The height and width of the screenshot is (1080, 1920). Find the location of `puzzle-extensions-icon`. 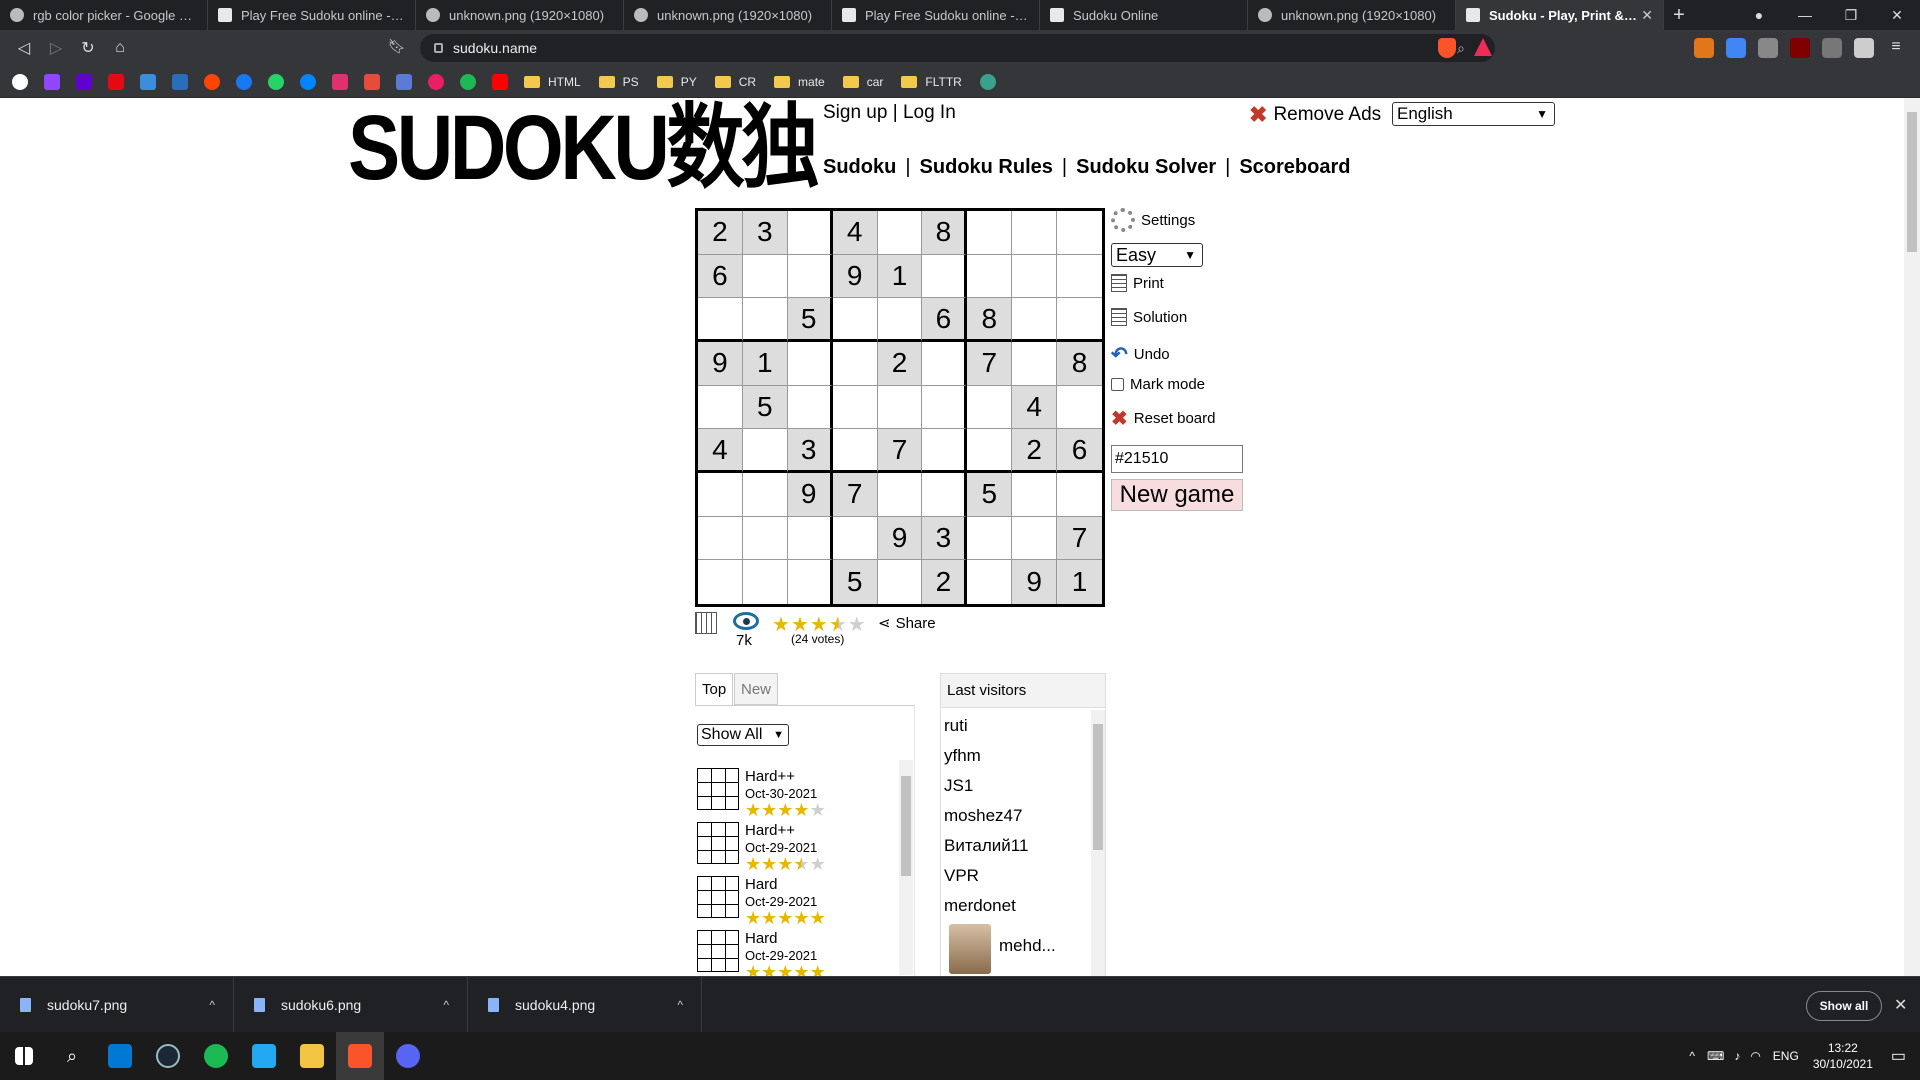

puzzle-extensions-icon is located at coordinates (1864, 48).